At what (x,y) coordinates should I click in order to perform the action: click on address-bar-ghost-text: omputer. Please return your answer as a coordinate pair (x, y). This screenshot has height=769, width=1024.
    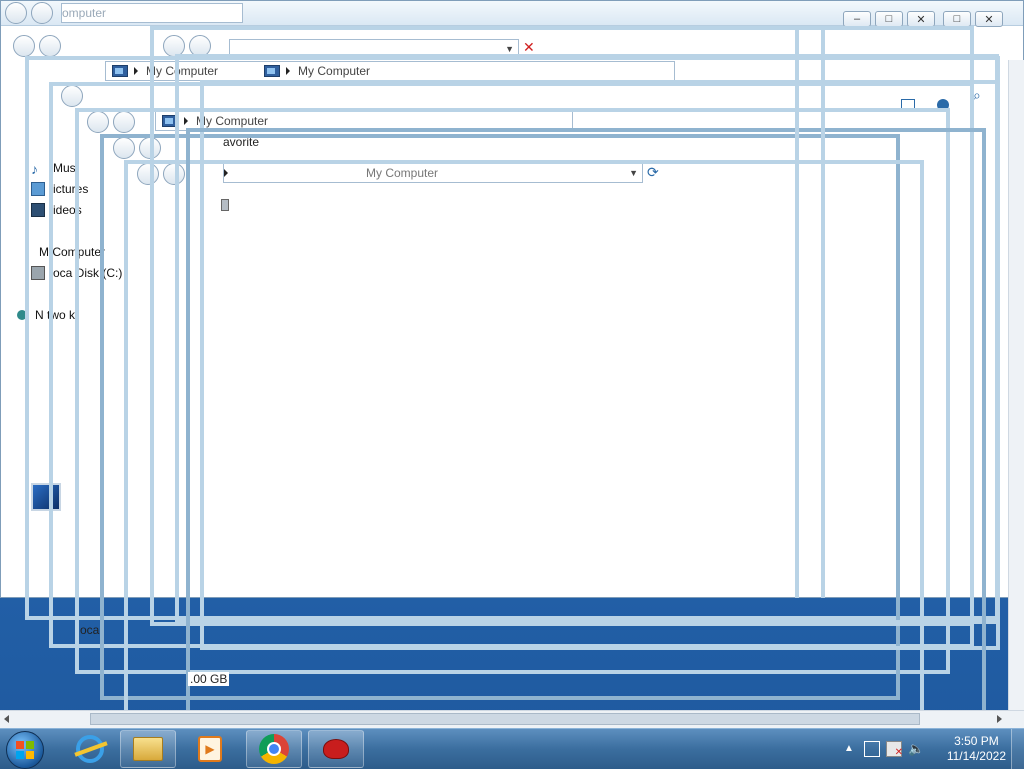
    Looking at the image, I should click on (84, 13).